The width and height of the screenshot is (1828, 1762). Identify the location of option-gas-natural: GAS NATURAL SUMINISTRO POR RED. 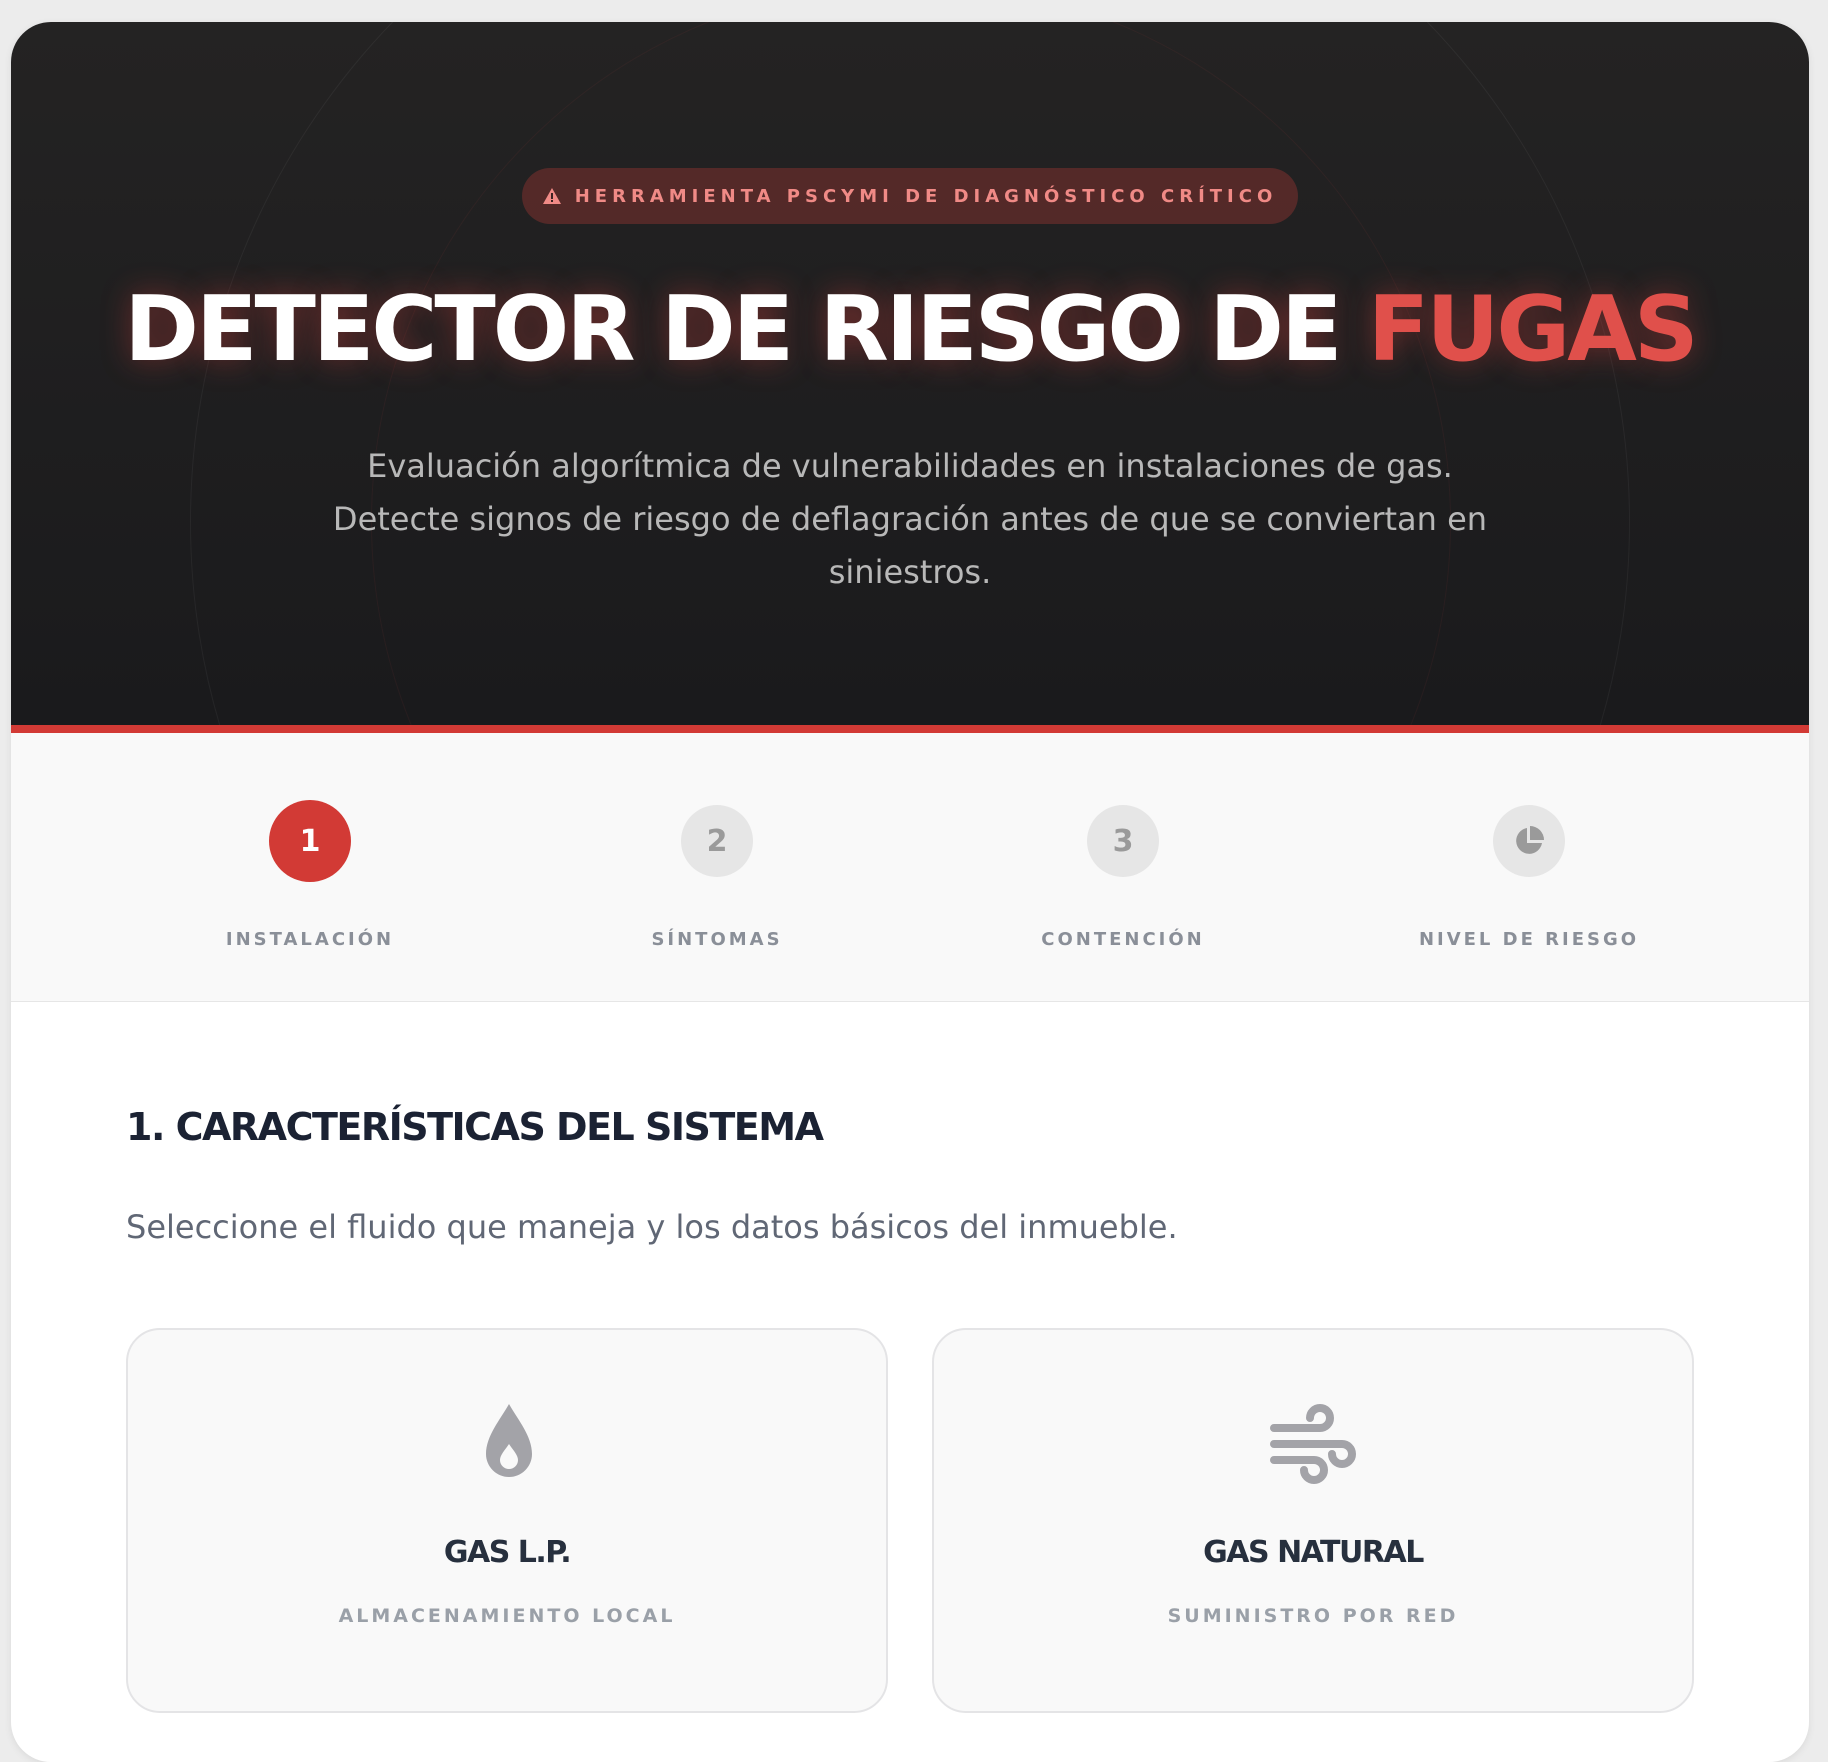
(1313, 1520).